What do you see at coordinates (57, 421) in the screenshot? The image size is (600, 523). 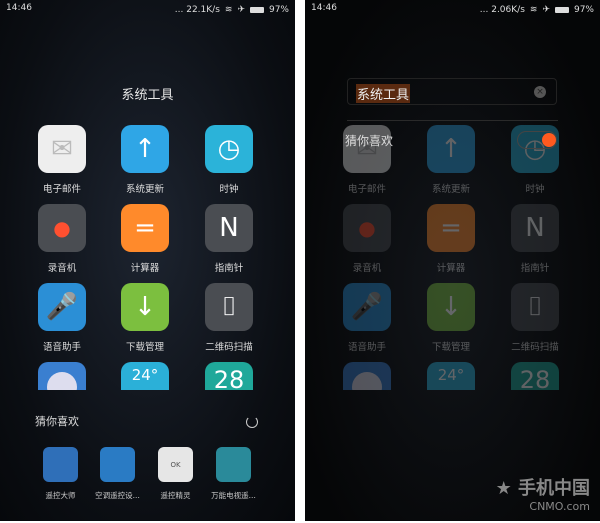 I see `recommend-title: 猜你喜欢` at bounding box center [57, 421].